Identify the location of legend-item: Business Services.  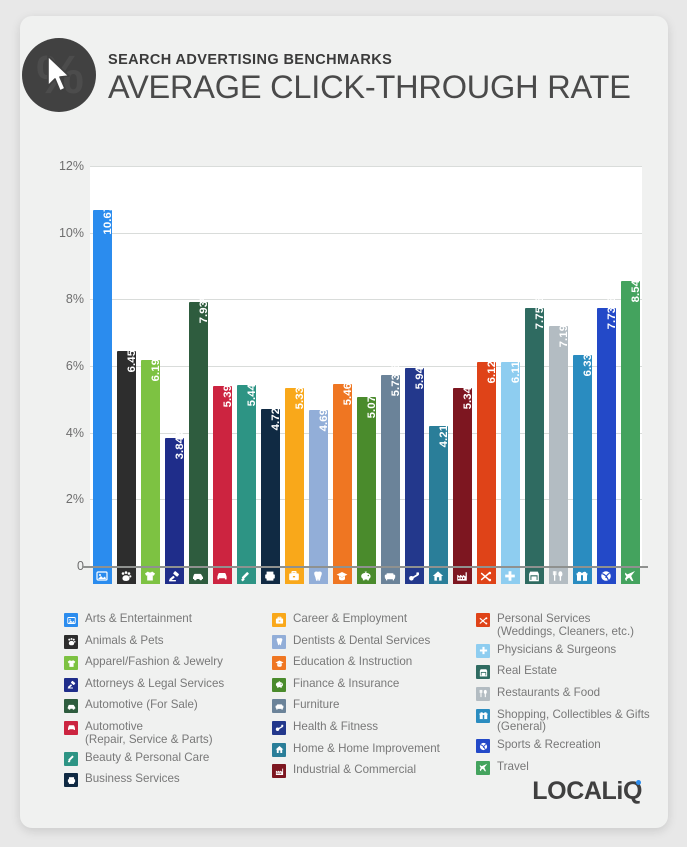
(164, 780).